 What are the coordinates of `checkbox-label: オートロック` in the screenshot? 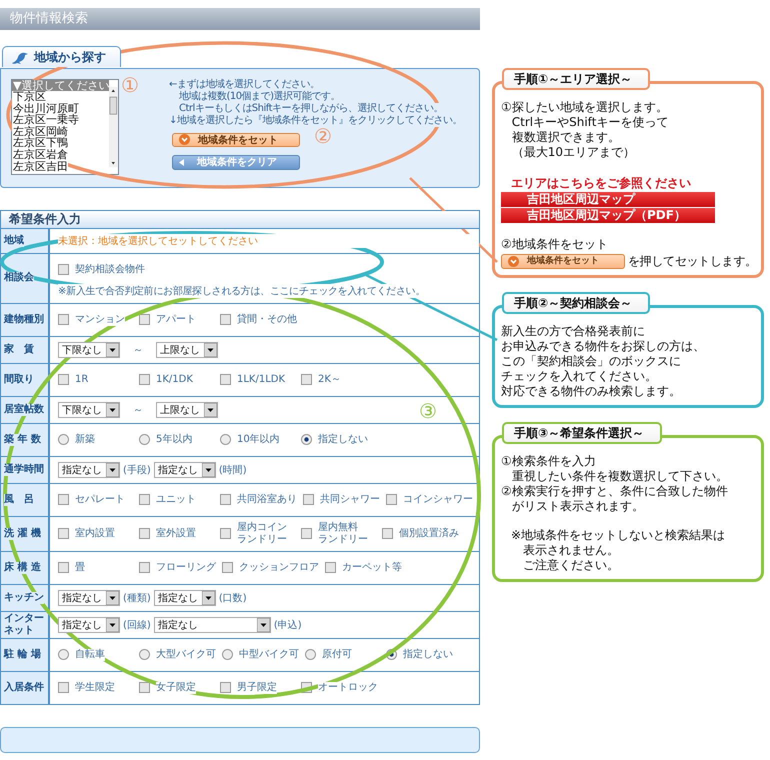 It's located at (348, 688).